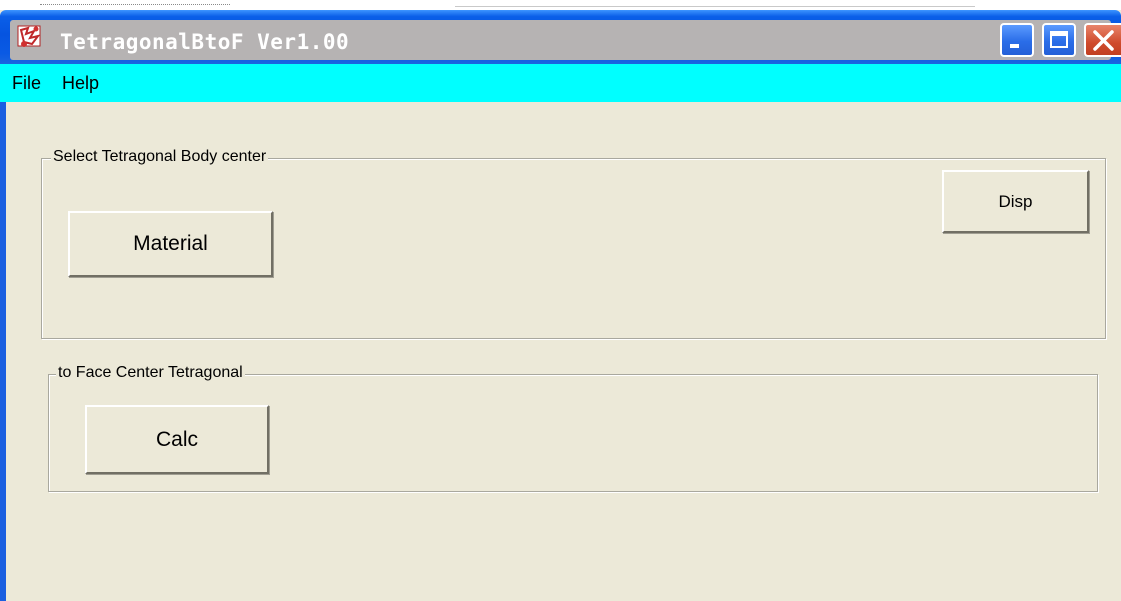 This screenshot has width=1121, height=601. I want to click on calc-button: Calc, so click(177, 439).